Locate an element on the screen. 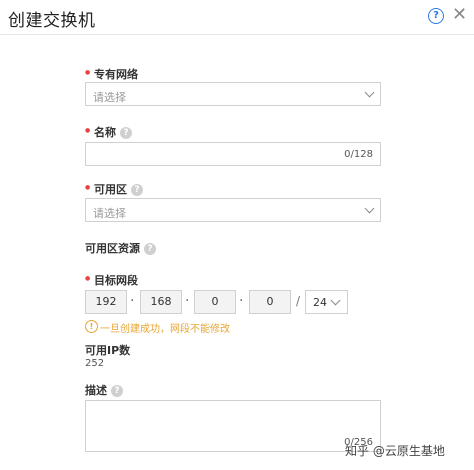 This screenshot has height=470, width=474. cidr-octet-2: 168 is located at coordinates (161, 302).